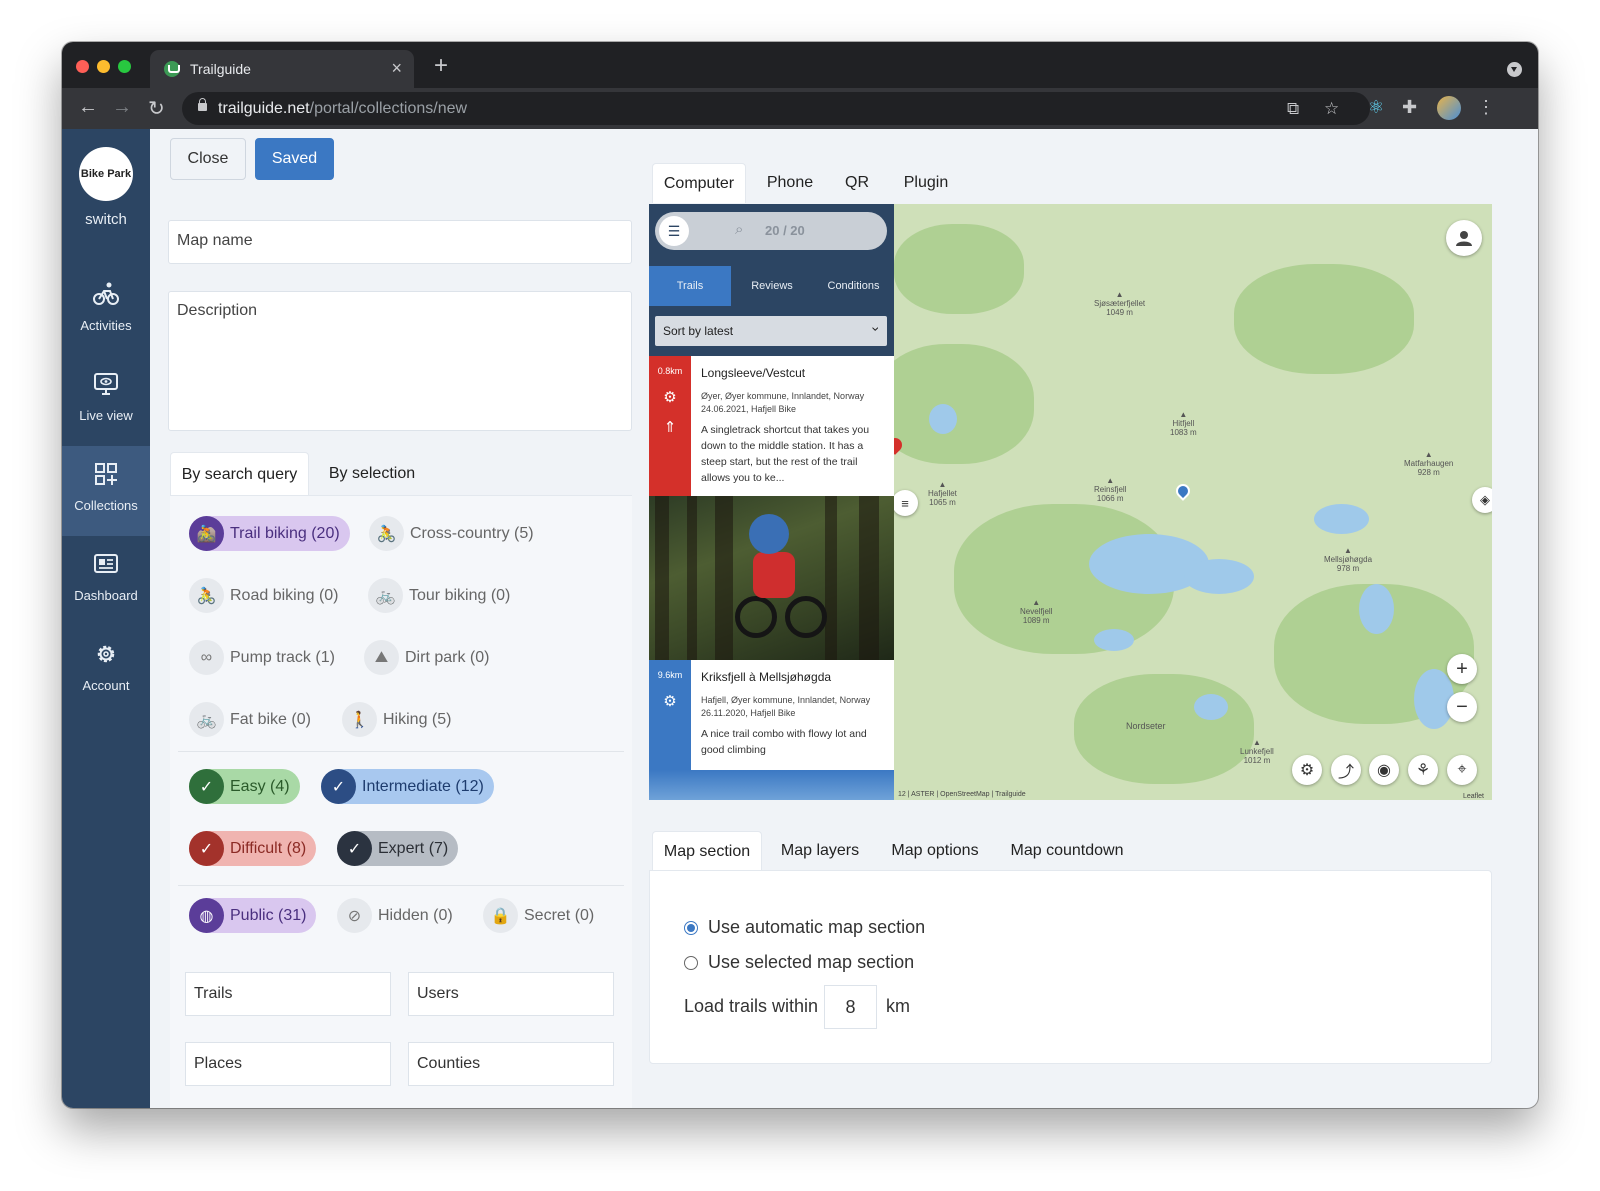 The height and width of the screenshot is (1191, 1600). Describe the element at coordinates (1384, 770) in the screenshot. I see `eye-icon: ◉` at that location.